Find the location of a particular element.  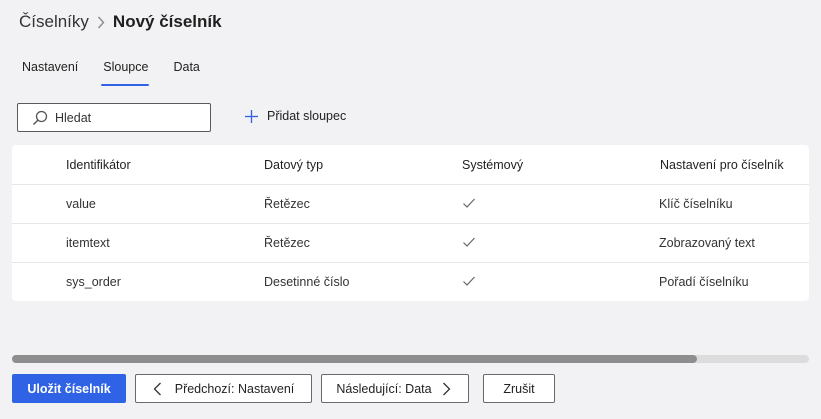

add-column-button: Přidat sloupec is located at coordinates (295, 116).